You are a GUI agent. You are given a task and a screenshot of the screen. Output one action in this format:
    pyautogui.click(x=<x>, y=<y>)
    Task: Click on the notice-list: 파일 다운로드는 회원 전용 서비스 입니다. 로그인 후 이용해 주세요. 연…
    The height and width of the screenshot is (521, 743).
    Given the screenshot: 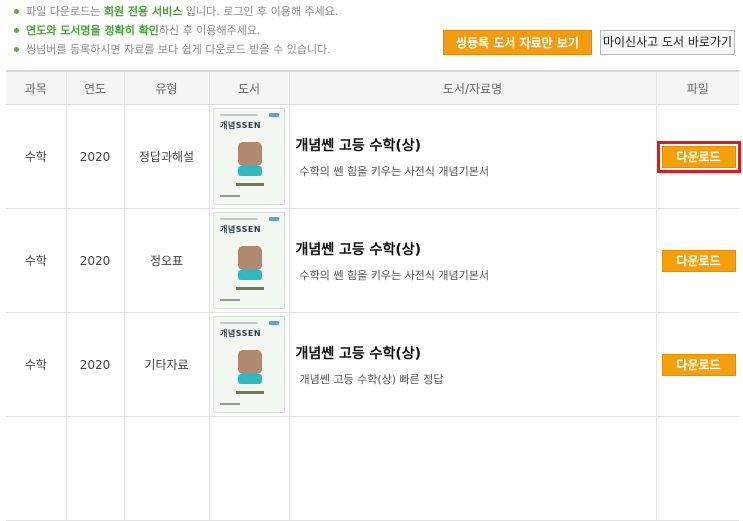 What is the action you would take?
    pyautogui.click(x=224, y=30)
    